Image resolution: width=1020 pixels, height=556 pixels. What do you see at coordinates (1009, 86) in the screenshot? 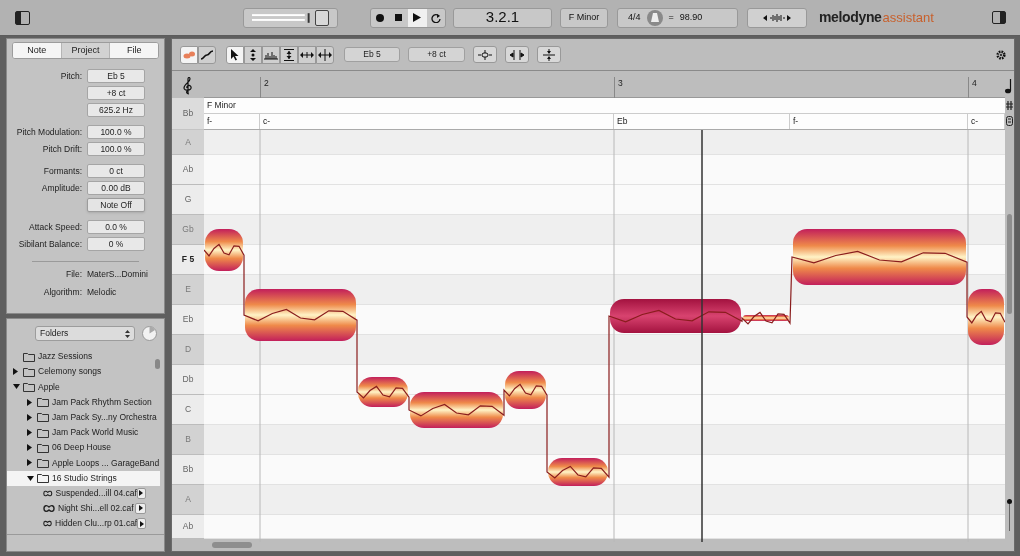
I see `quarter-note-icon` at bounding box center [1009, 86].